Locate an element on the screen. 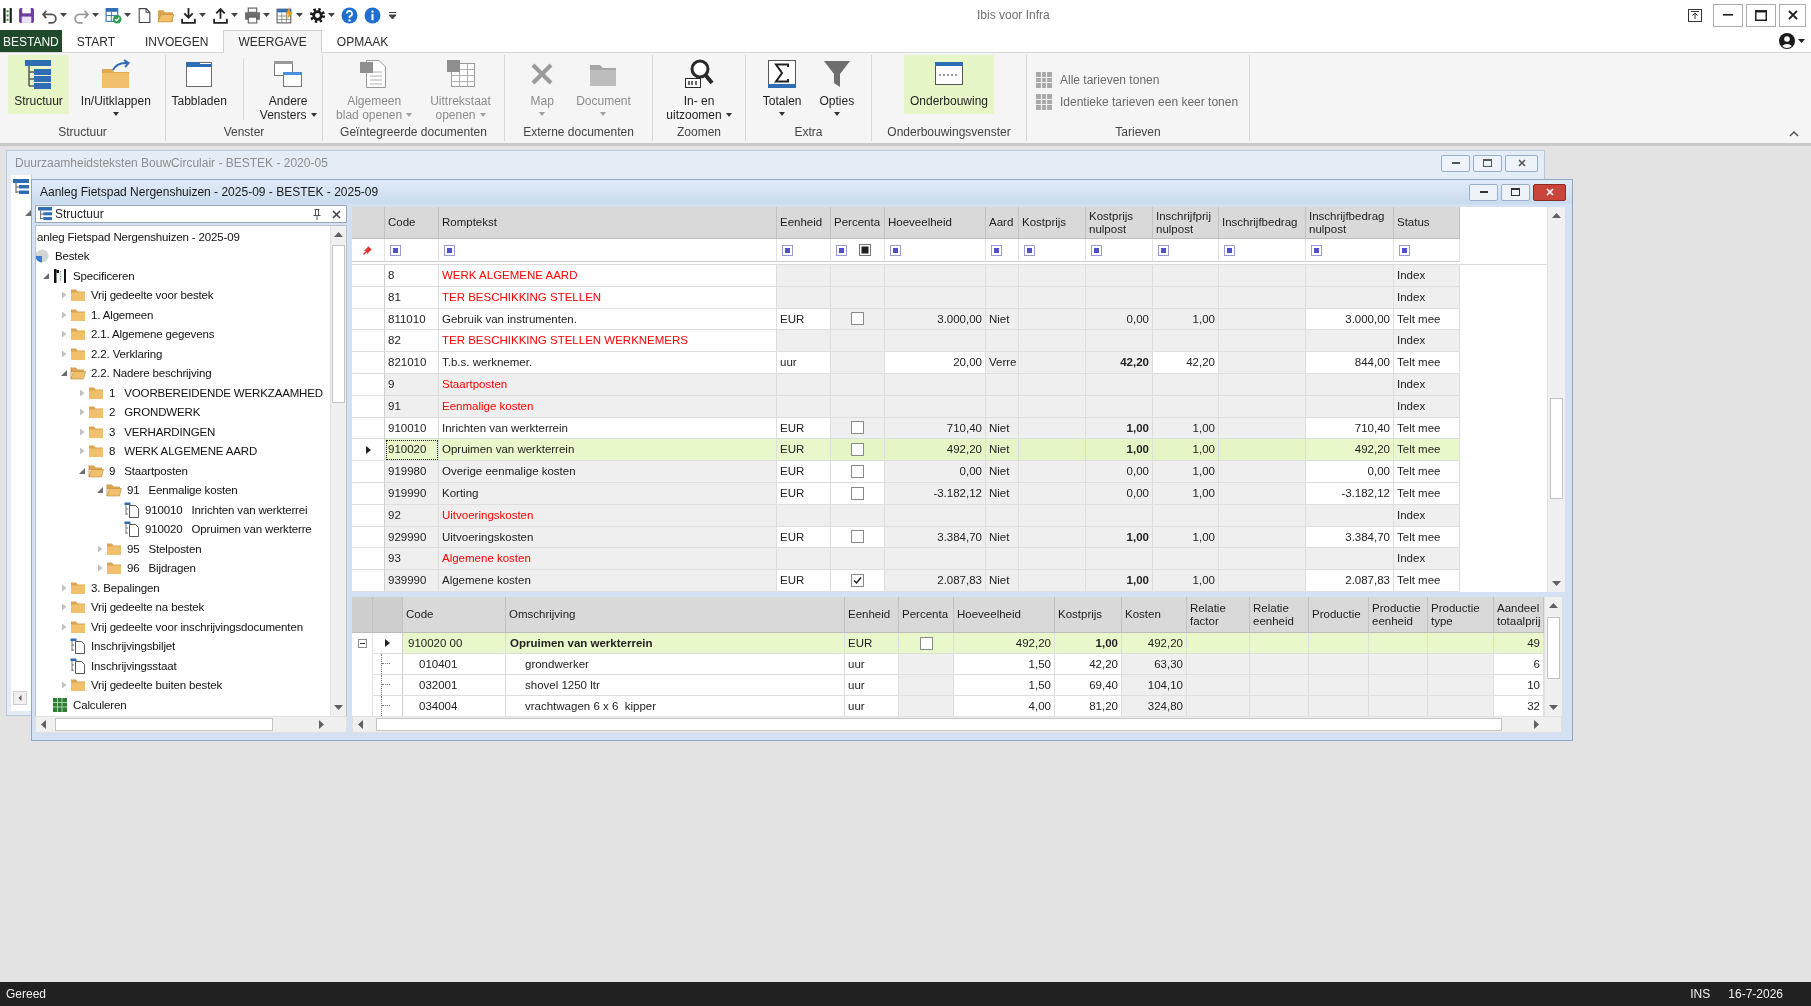  ribbon-tab: INVOEGEN is located at coordinates (177, 41).